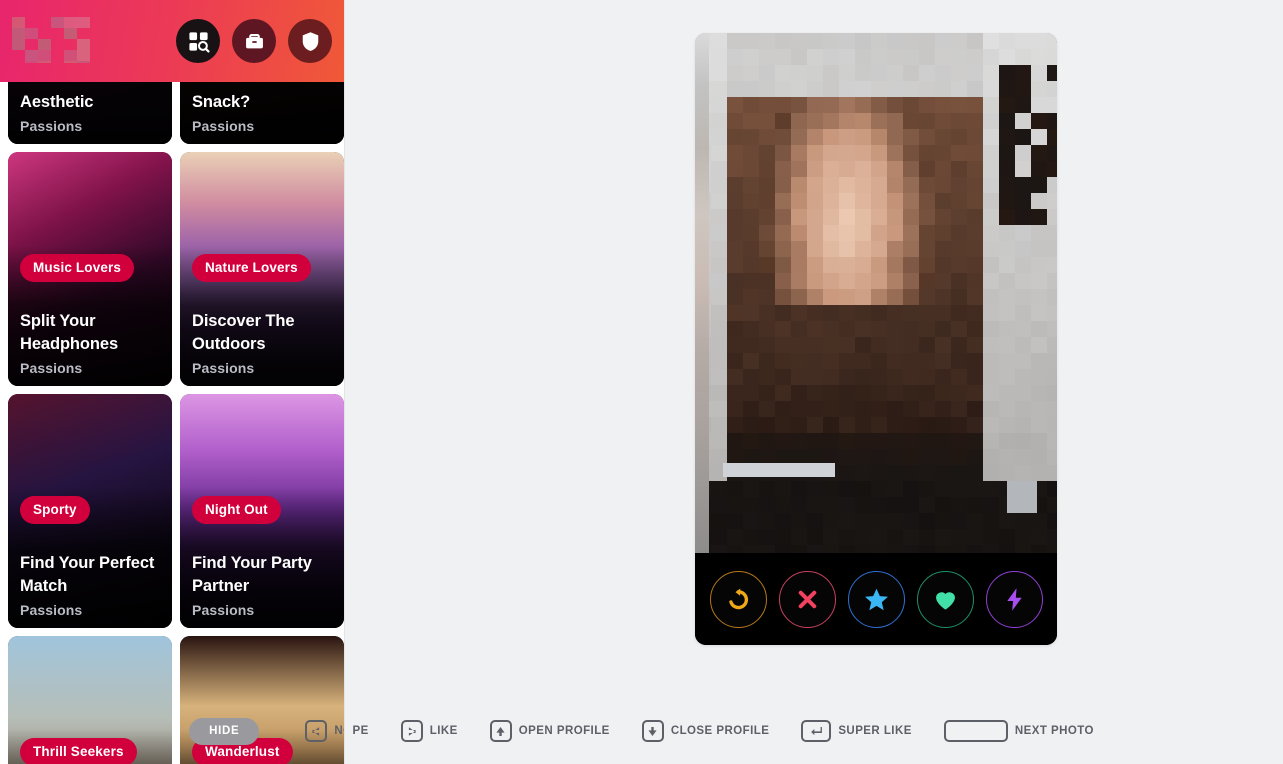  I want to click on passion-card-badge: Nature Lovers, so click(251, 268).